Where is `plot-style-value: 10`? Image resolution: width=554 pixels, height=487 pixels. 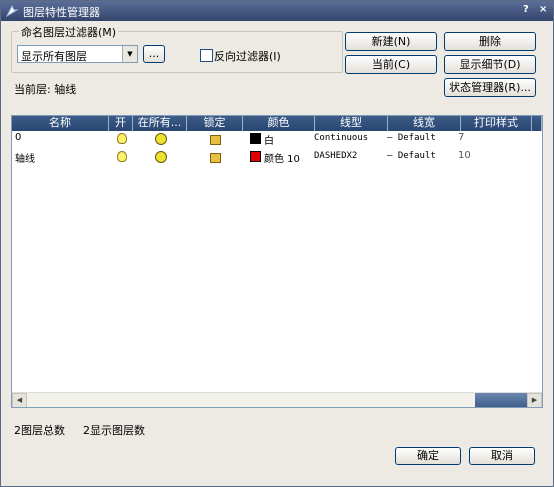 plot-style-value: 10 is located at coordinates (464, 155).